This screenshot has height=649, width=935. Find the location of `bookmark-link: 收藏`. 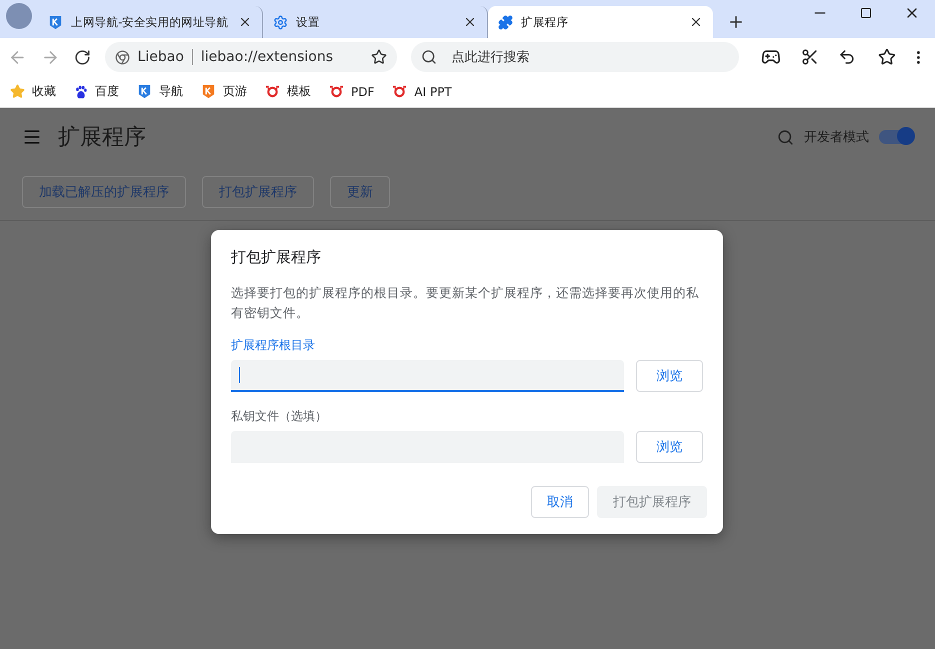

bookmark-link: 收藏 is located at coordinates (44, 91).